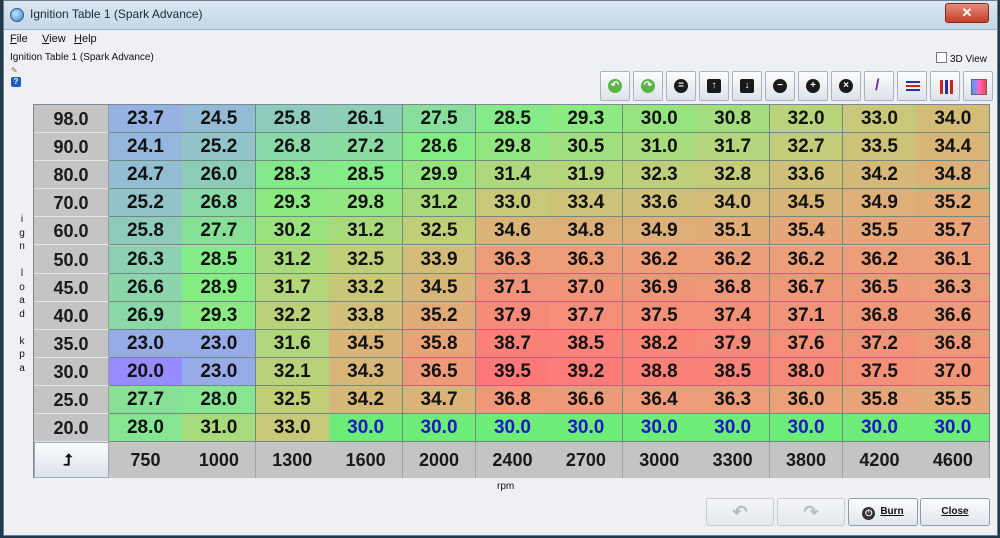  Describe the element at coordinates (586, 175) in the screenshot. I see `table-cell: 31.9` at that location.